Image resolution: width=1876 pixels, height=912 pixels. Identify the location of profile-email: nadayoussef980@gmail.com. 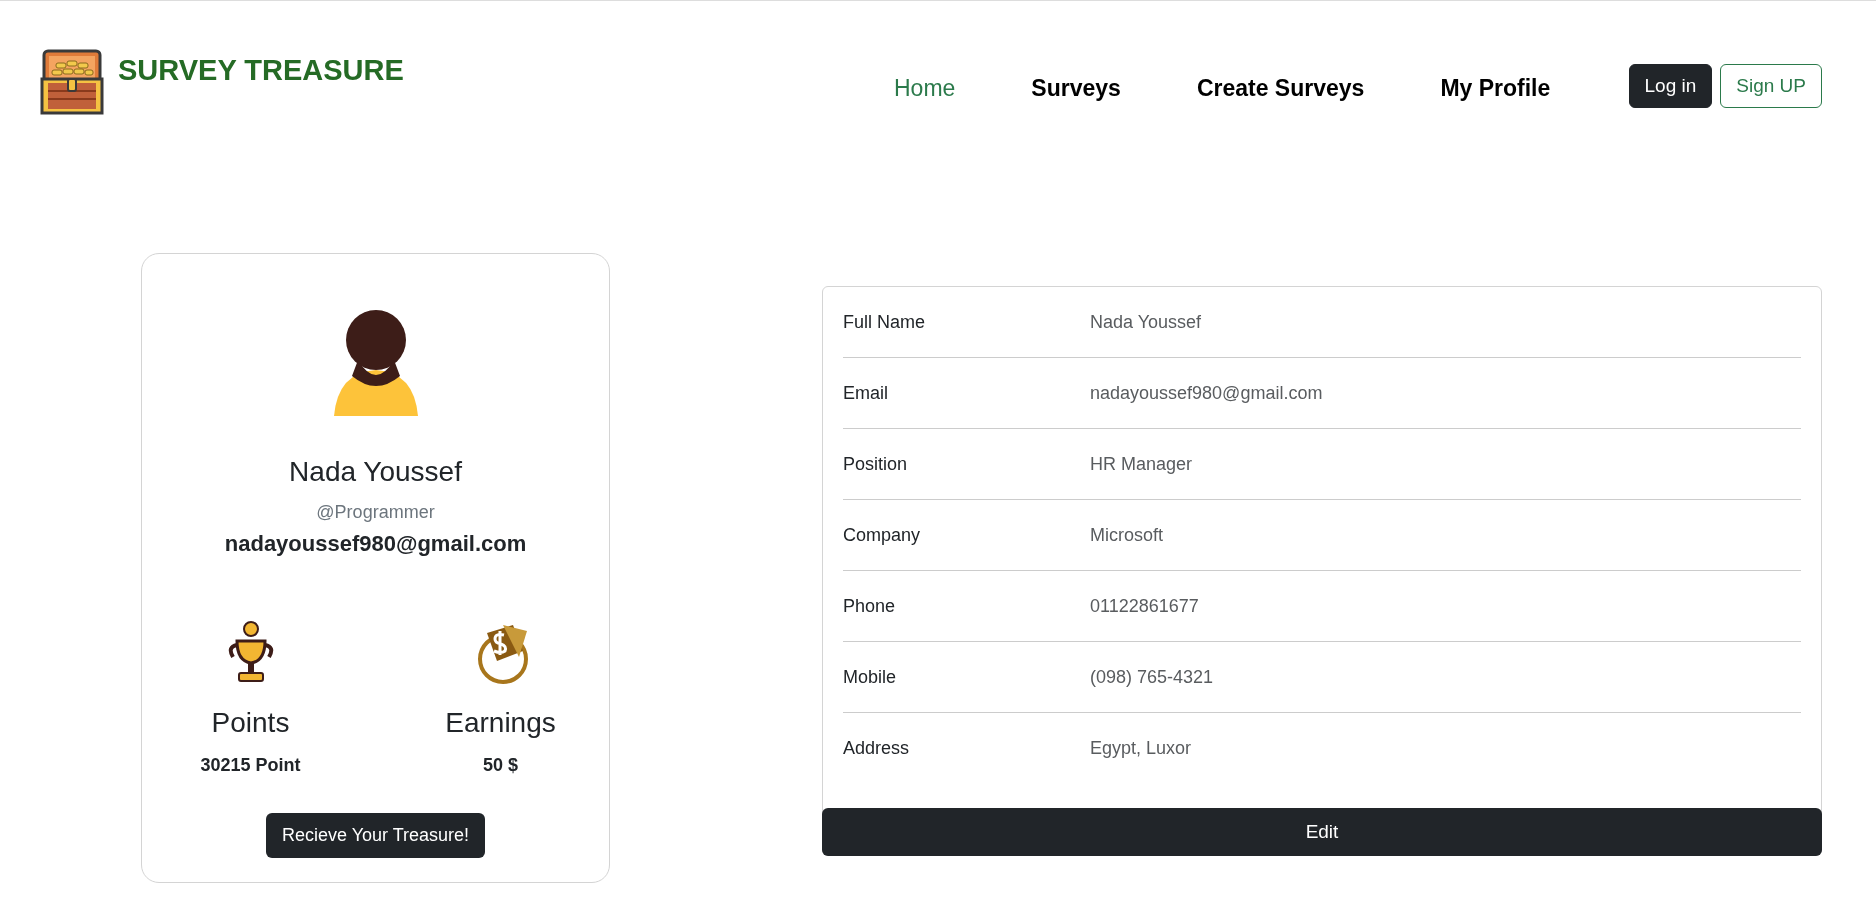
(375, 544).